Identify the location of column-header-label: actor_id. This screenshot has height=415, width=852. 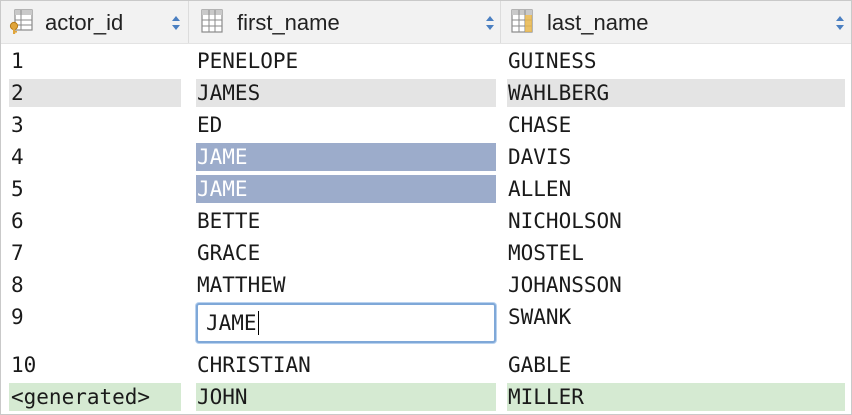
(84, 22).